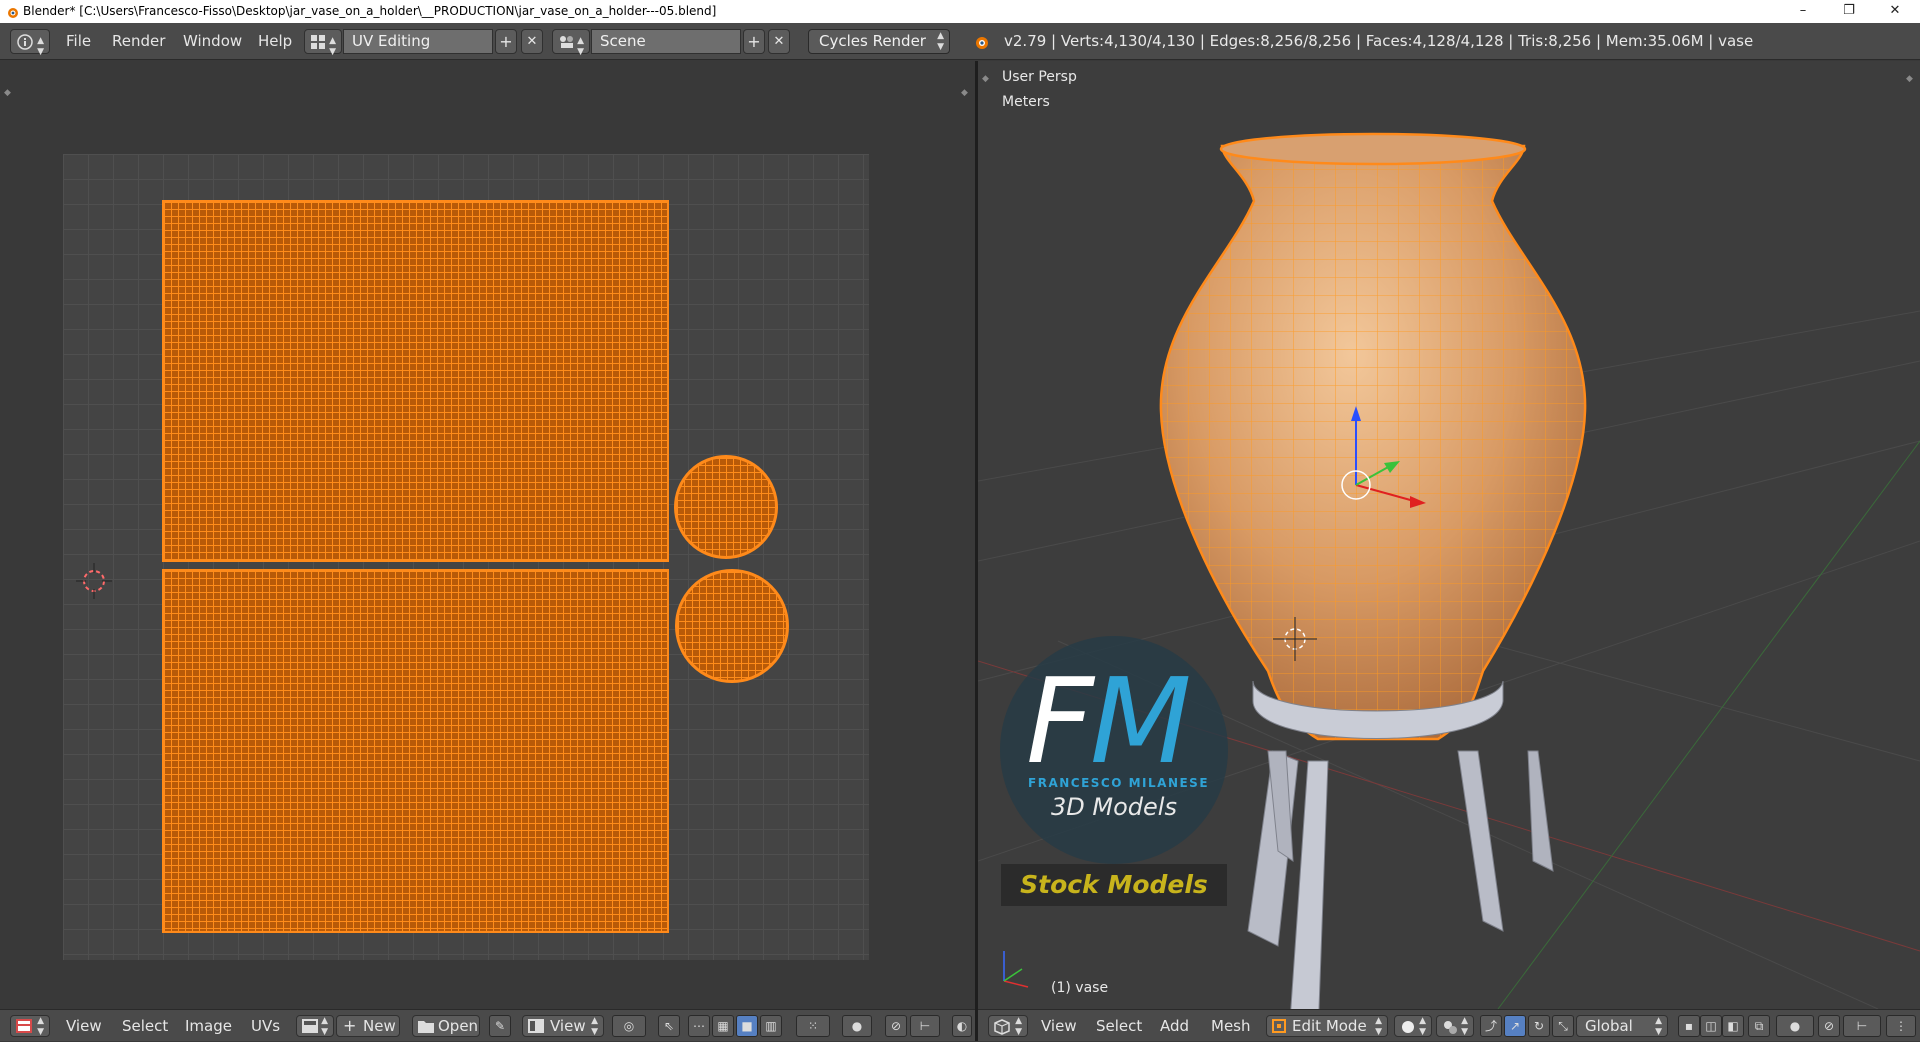 The width and height of the screenshot is (1920, 1042). Describe the element at coordinates (415, 381) in the screenshot. I see `uv-island-upper` at that location.